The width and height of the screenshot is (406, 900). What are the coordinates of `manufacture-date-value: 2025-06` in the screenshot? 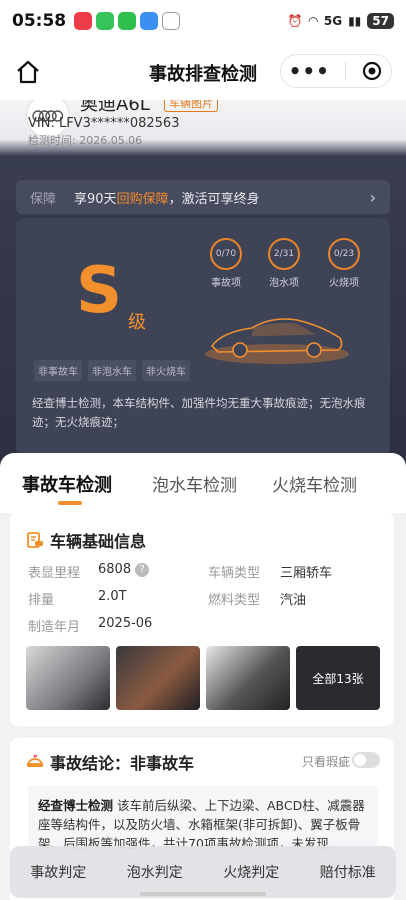 It's located at (125, 623).